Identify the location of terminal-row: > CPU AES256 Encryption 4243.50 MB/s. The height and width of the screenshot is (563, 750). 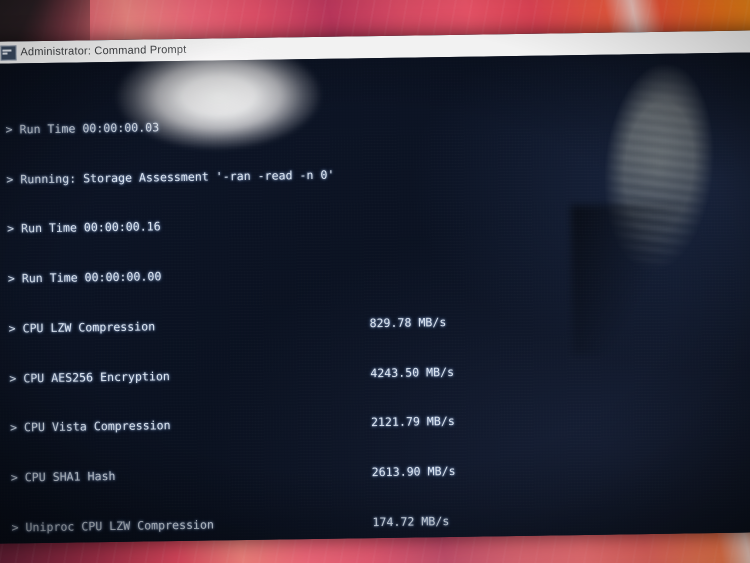
(375, 373).